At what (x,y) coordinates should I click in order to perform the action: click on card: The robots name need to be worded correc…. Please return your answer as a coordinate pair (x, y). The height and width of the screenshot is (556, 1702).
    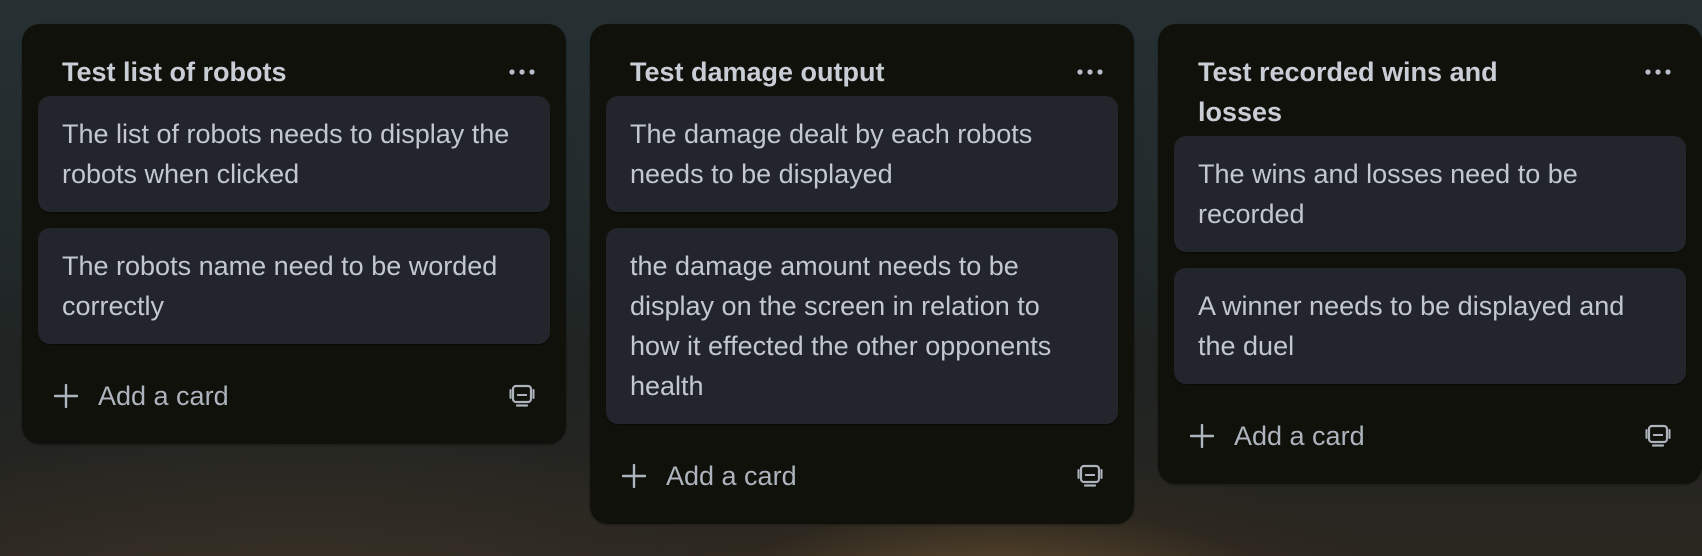
    Looking at the image, I should click on (294, 286).